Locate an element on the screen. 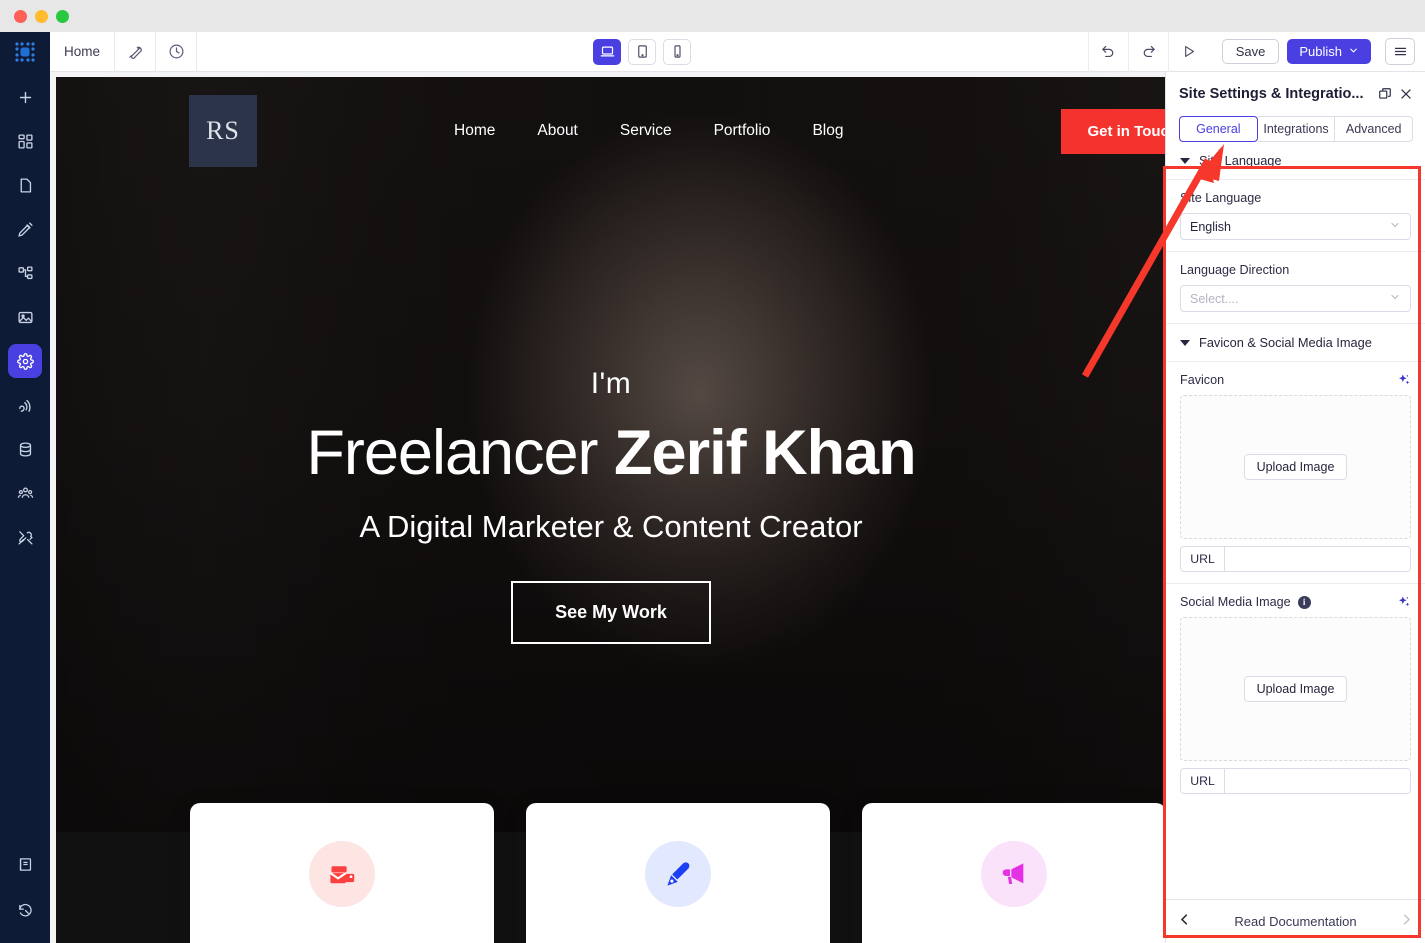  info-icon: i is located at coordinates (1304, 602).